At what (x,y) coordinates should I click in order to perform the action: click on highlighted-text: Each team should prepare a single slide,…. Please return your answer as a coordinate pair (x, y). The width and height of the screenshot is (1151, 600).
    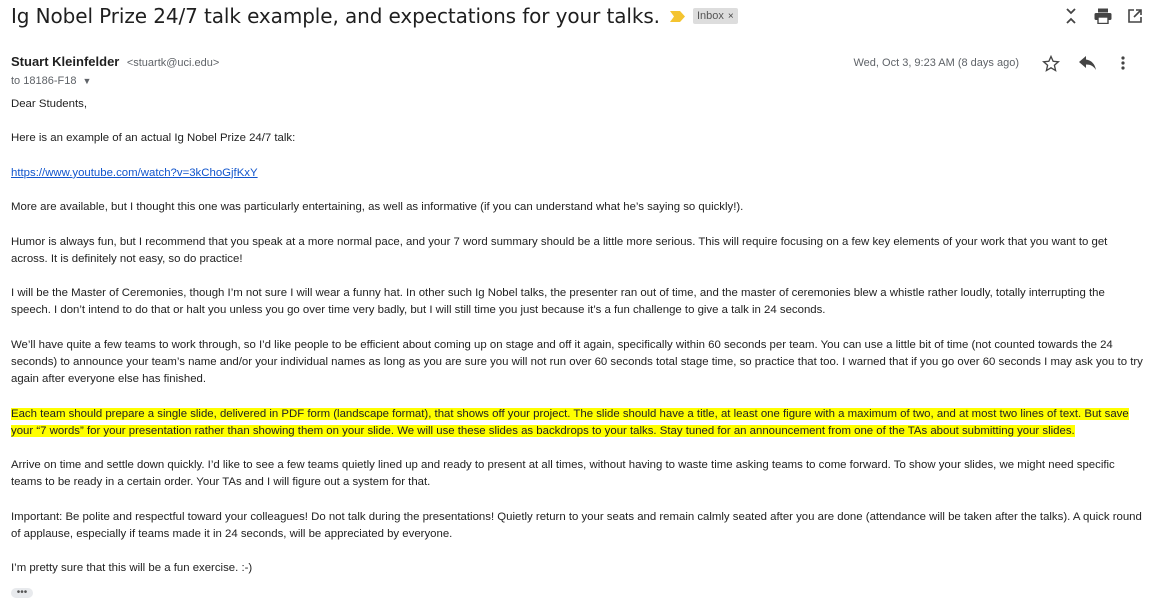
    Looking at the image, I should click on (570, 422).